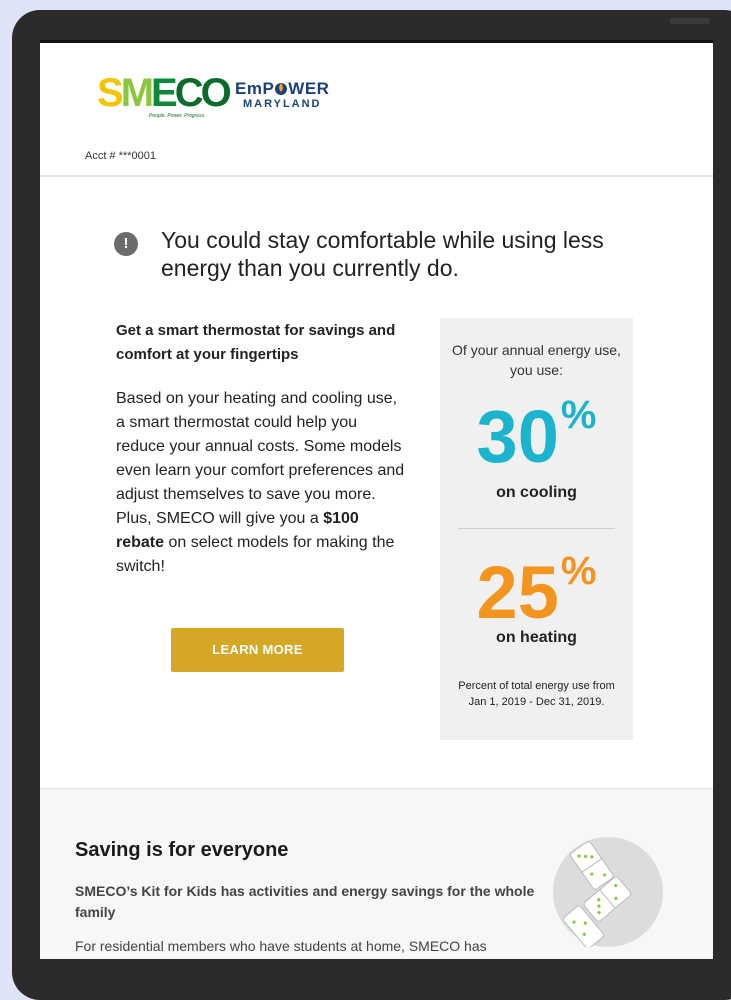  What do you see at coordinates (182, 850) in the screenshot?
I see `section-title: Saving is for everyone` at bounding box center [182, 850].